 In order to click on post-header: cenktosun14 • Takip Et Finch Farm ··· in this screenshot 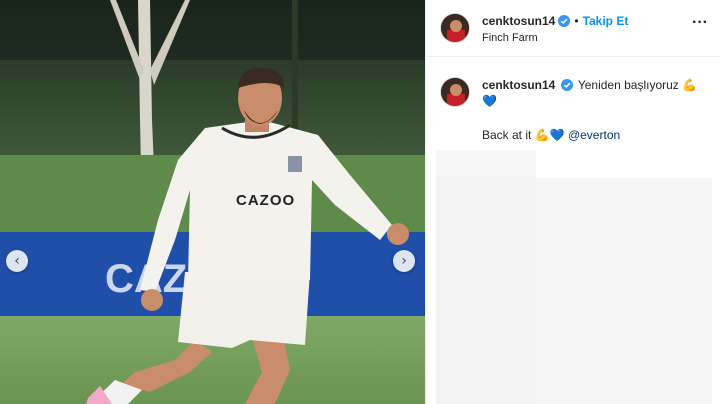, I will do `click(573, 28)`.